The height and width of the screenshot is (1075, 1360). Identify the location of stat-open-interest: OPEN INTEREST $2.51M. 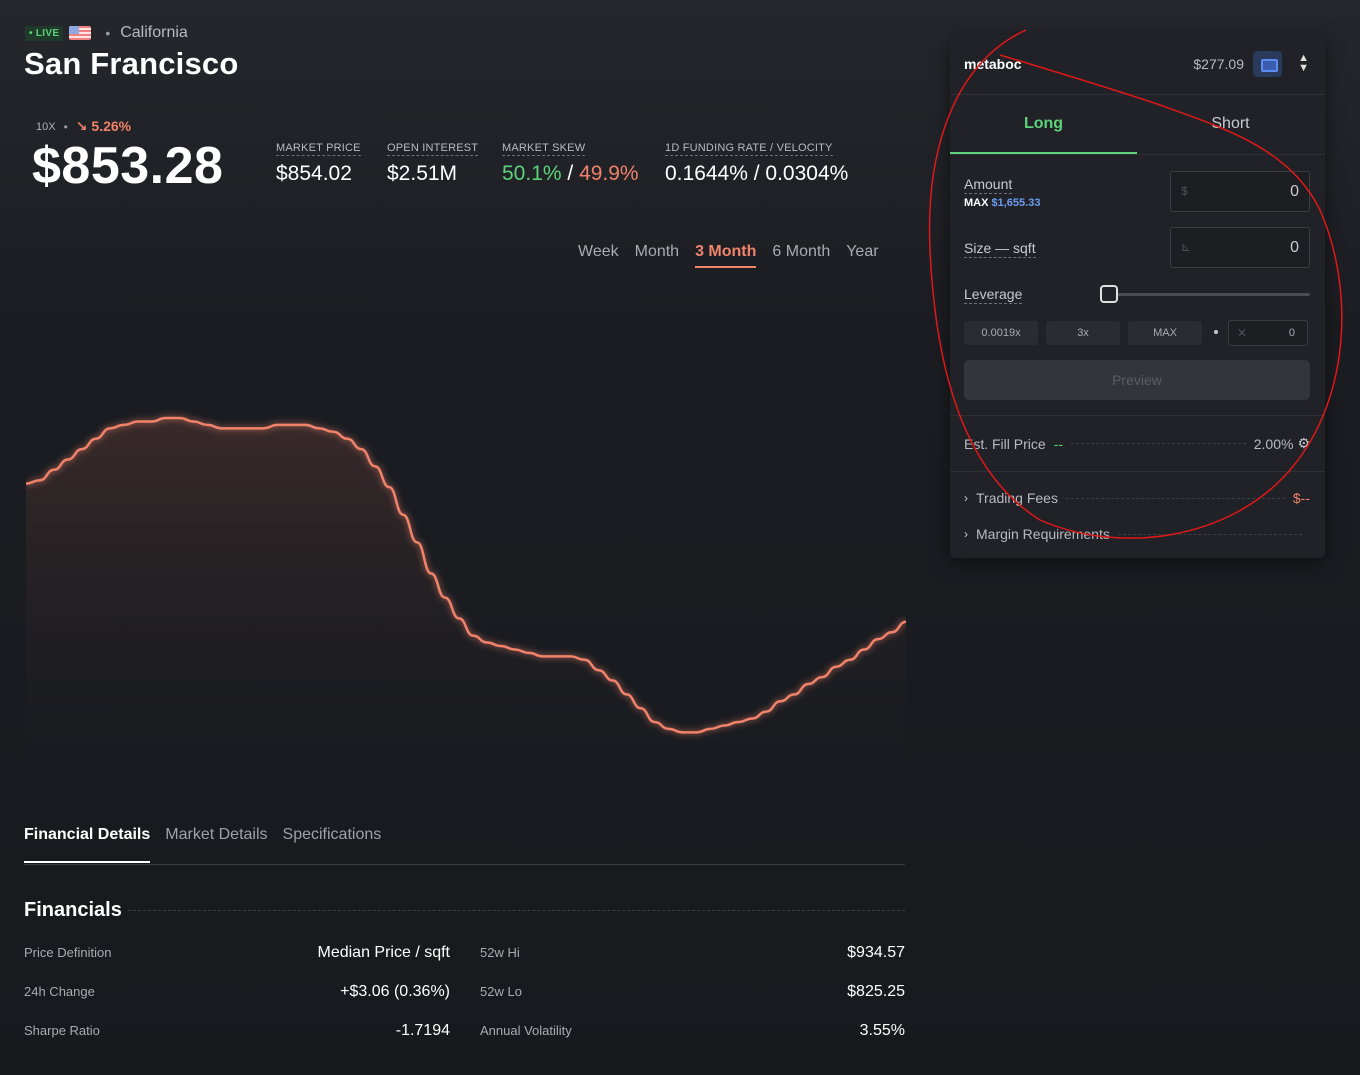
(433, 162).